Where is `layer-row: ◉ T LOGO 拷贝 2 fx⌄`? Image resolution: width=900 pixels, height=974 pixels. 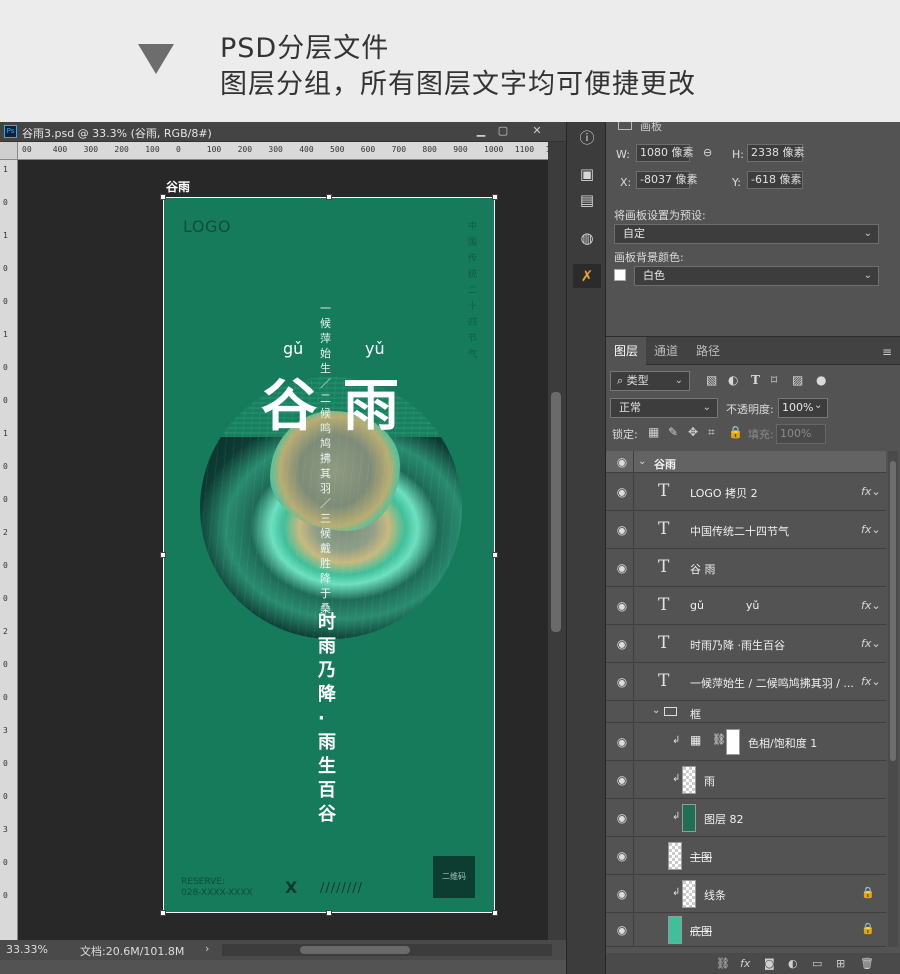
layer-row: ◉ T LOGO 拷贝 2 fx⌄ is located at coordinates (746, 492).